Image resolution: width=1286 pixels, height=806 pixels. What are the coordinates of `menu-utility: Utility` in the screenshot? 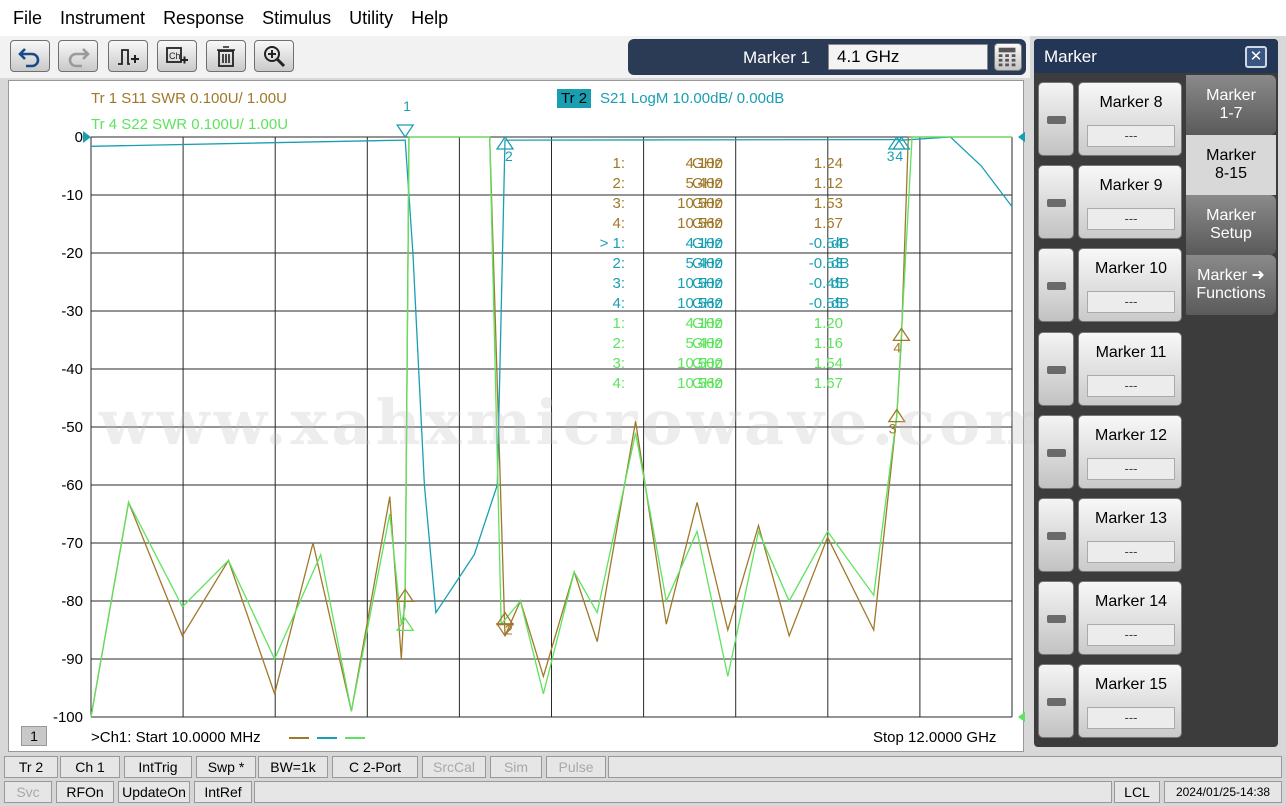 It's located at (371, 18).